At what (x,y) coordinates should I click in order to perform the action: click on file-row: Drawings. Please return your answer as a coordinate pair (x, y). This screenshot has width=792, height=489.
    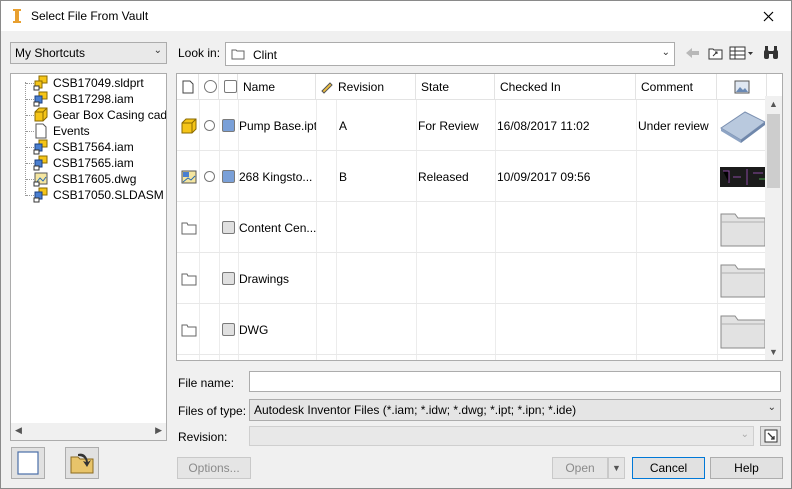
    Looking at the image, I should click on (472, 278).